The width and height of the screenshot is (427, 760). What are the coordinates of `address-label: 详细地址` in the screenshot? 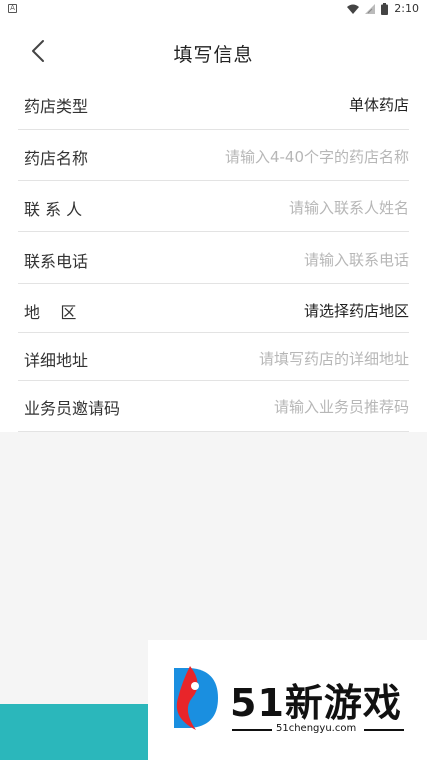 It's located at (56, 360).